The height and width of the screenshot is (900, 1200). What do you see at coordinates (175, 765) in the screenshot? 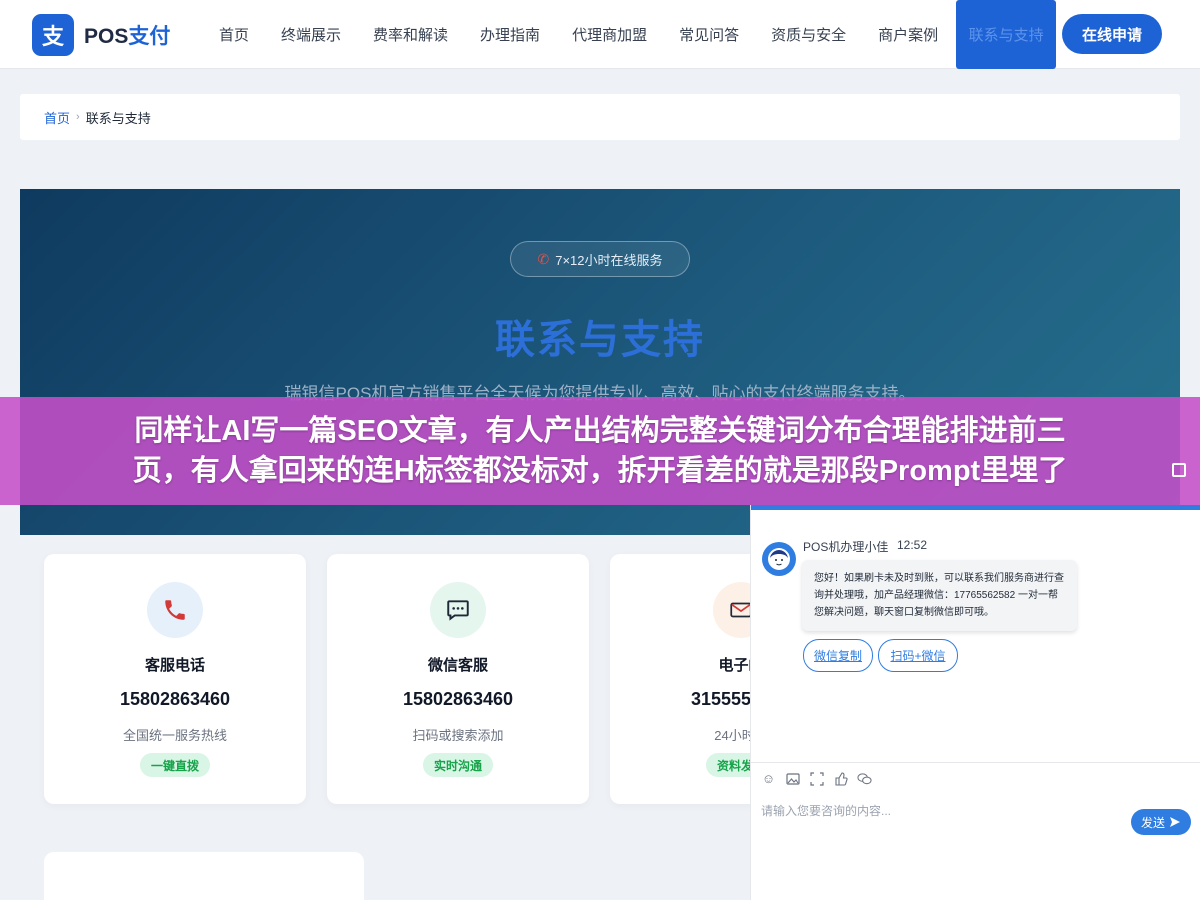
I see `direct-dial-button: 一键直拨` at bounding box center [175, 765].